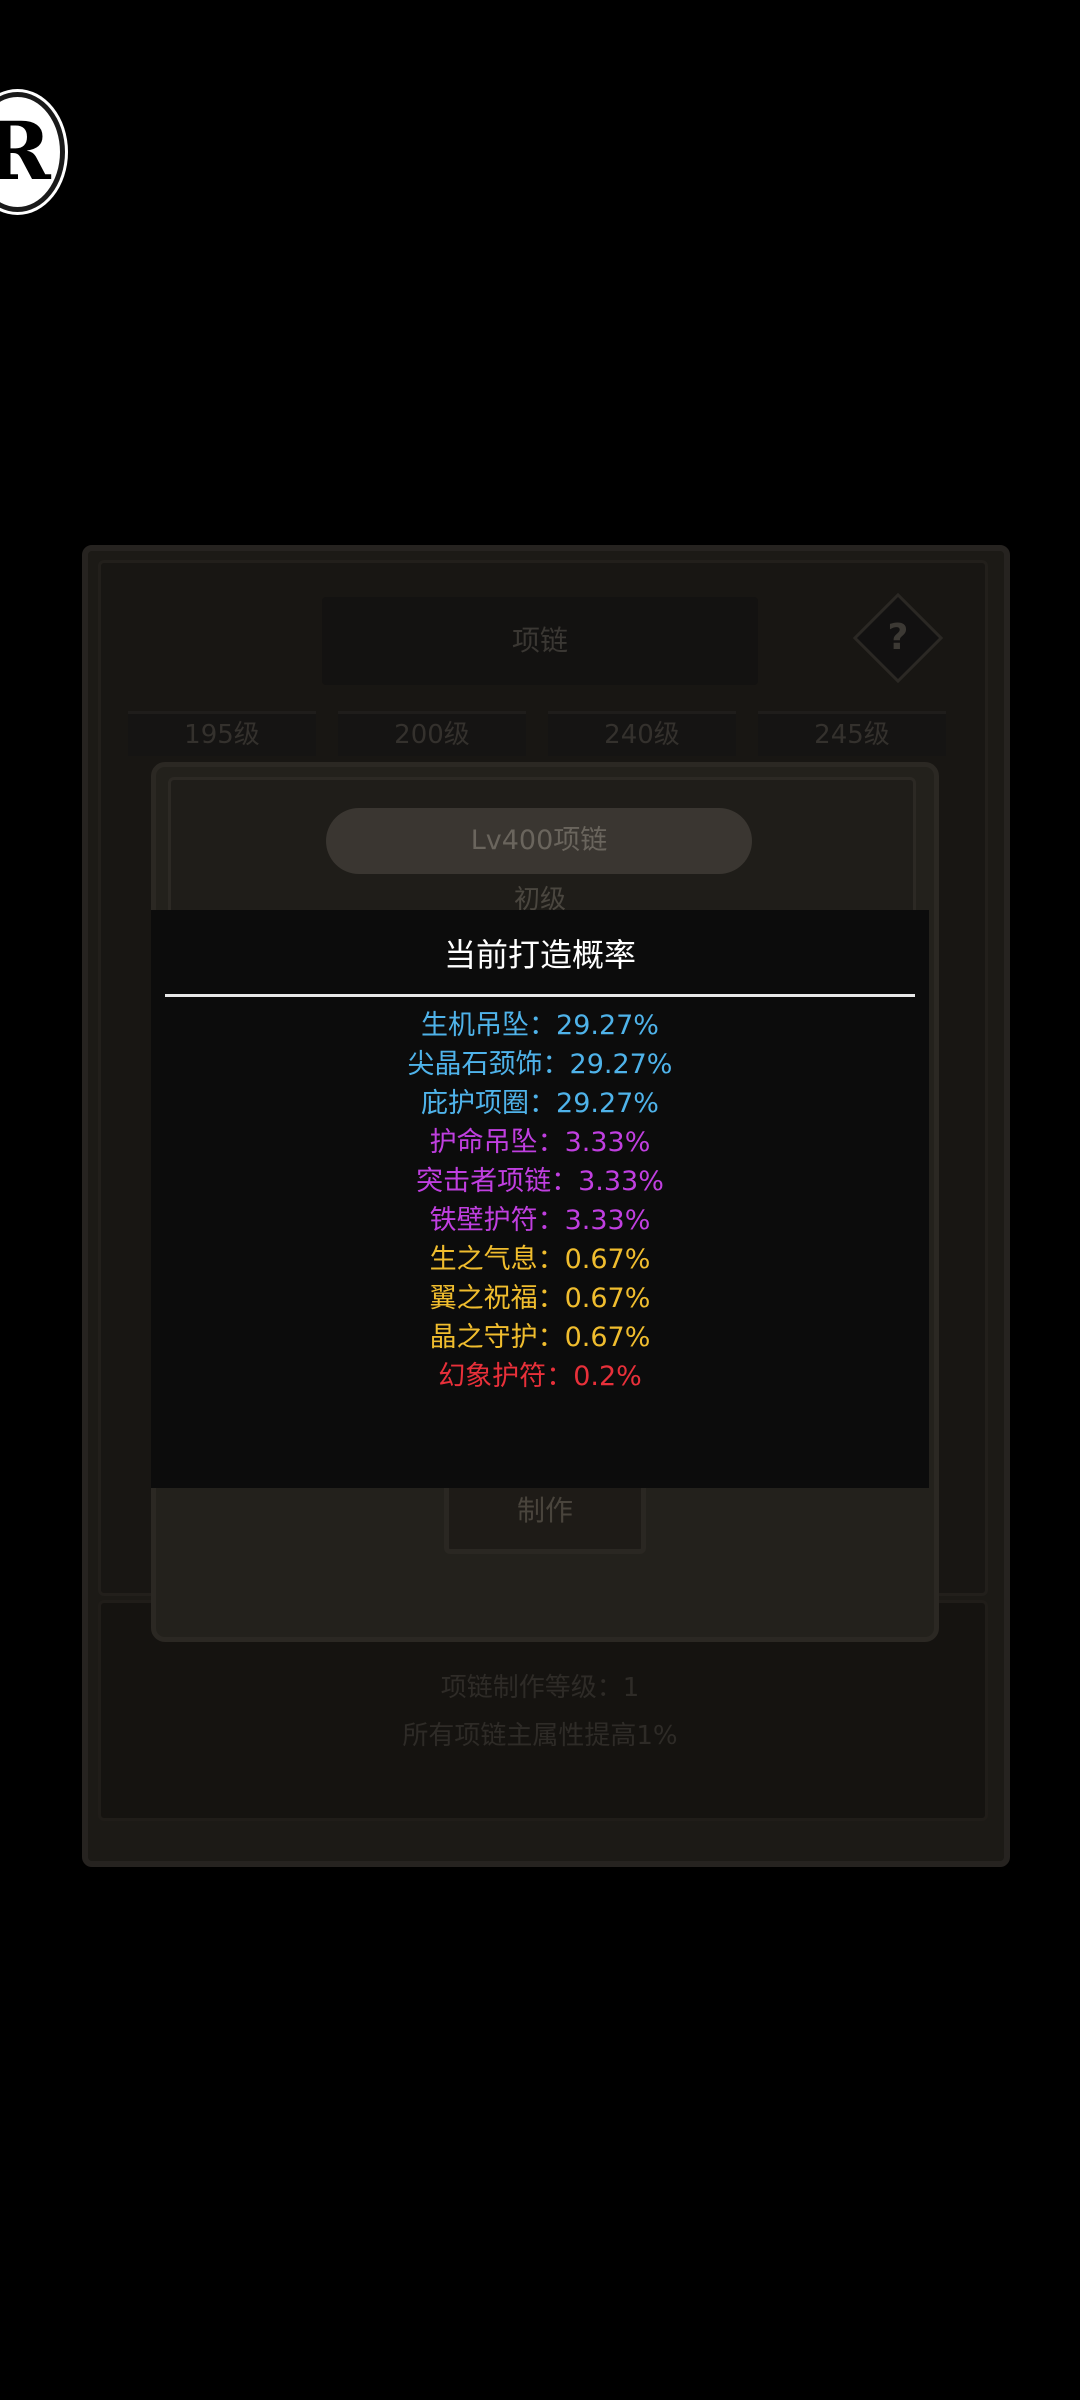 Image resolution: width=1080 pixels, height=2400 pixels. I want to click on rate-item-name: 庇护项圈, so click(475, 1103).